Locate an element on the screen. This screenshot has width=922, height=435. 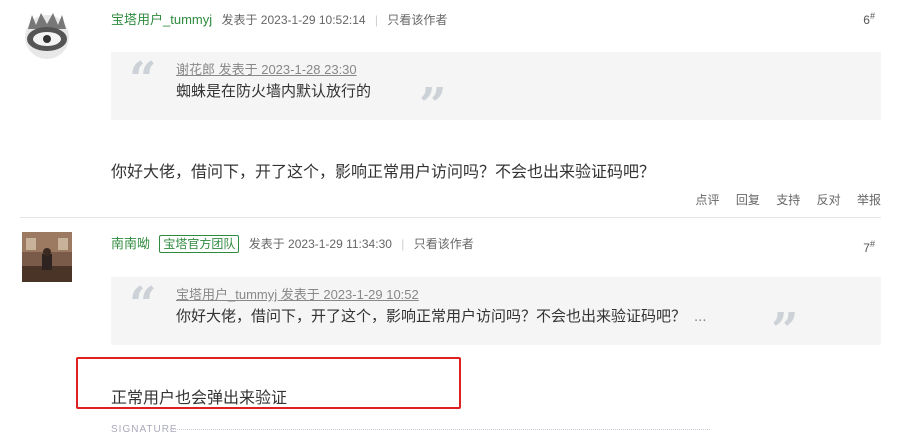
post-actions: 点评 回复 支持 反对 举报 is located at coordinates (782, 199).